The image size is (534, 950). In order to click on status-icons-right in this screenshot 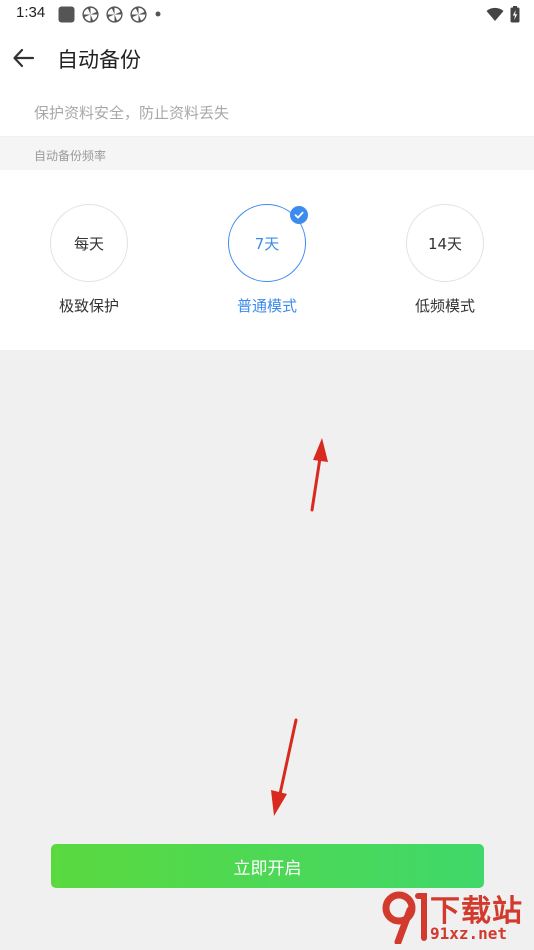, I will do `click(503, 14)`.